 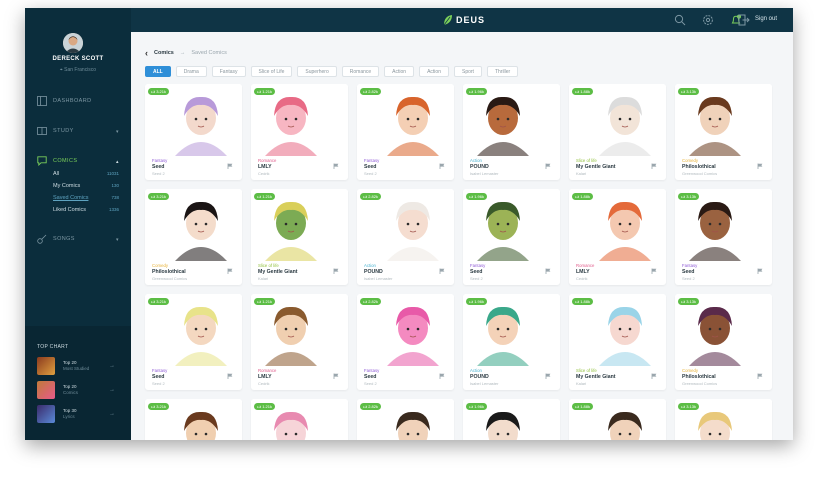 What do you see at coordinates (86, 174) in the screenshot?
I see `sub-nav-all: All 11031` at bounding box center [86, 174].